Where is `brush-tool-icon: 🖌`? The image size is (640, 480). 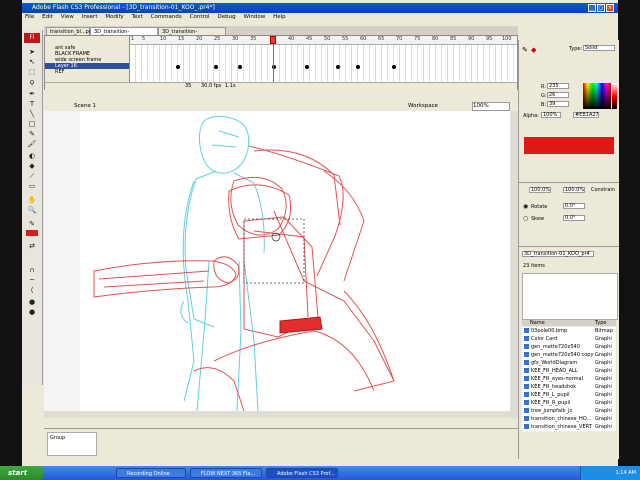 brush-tool-icon: 🖌 is located at coordinates (32, 144).